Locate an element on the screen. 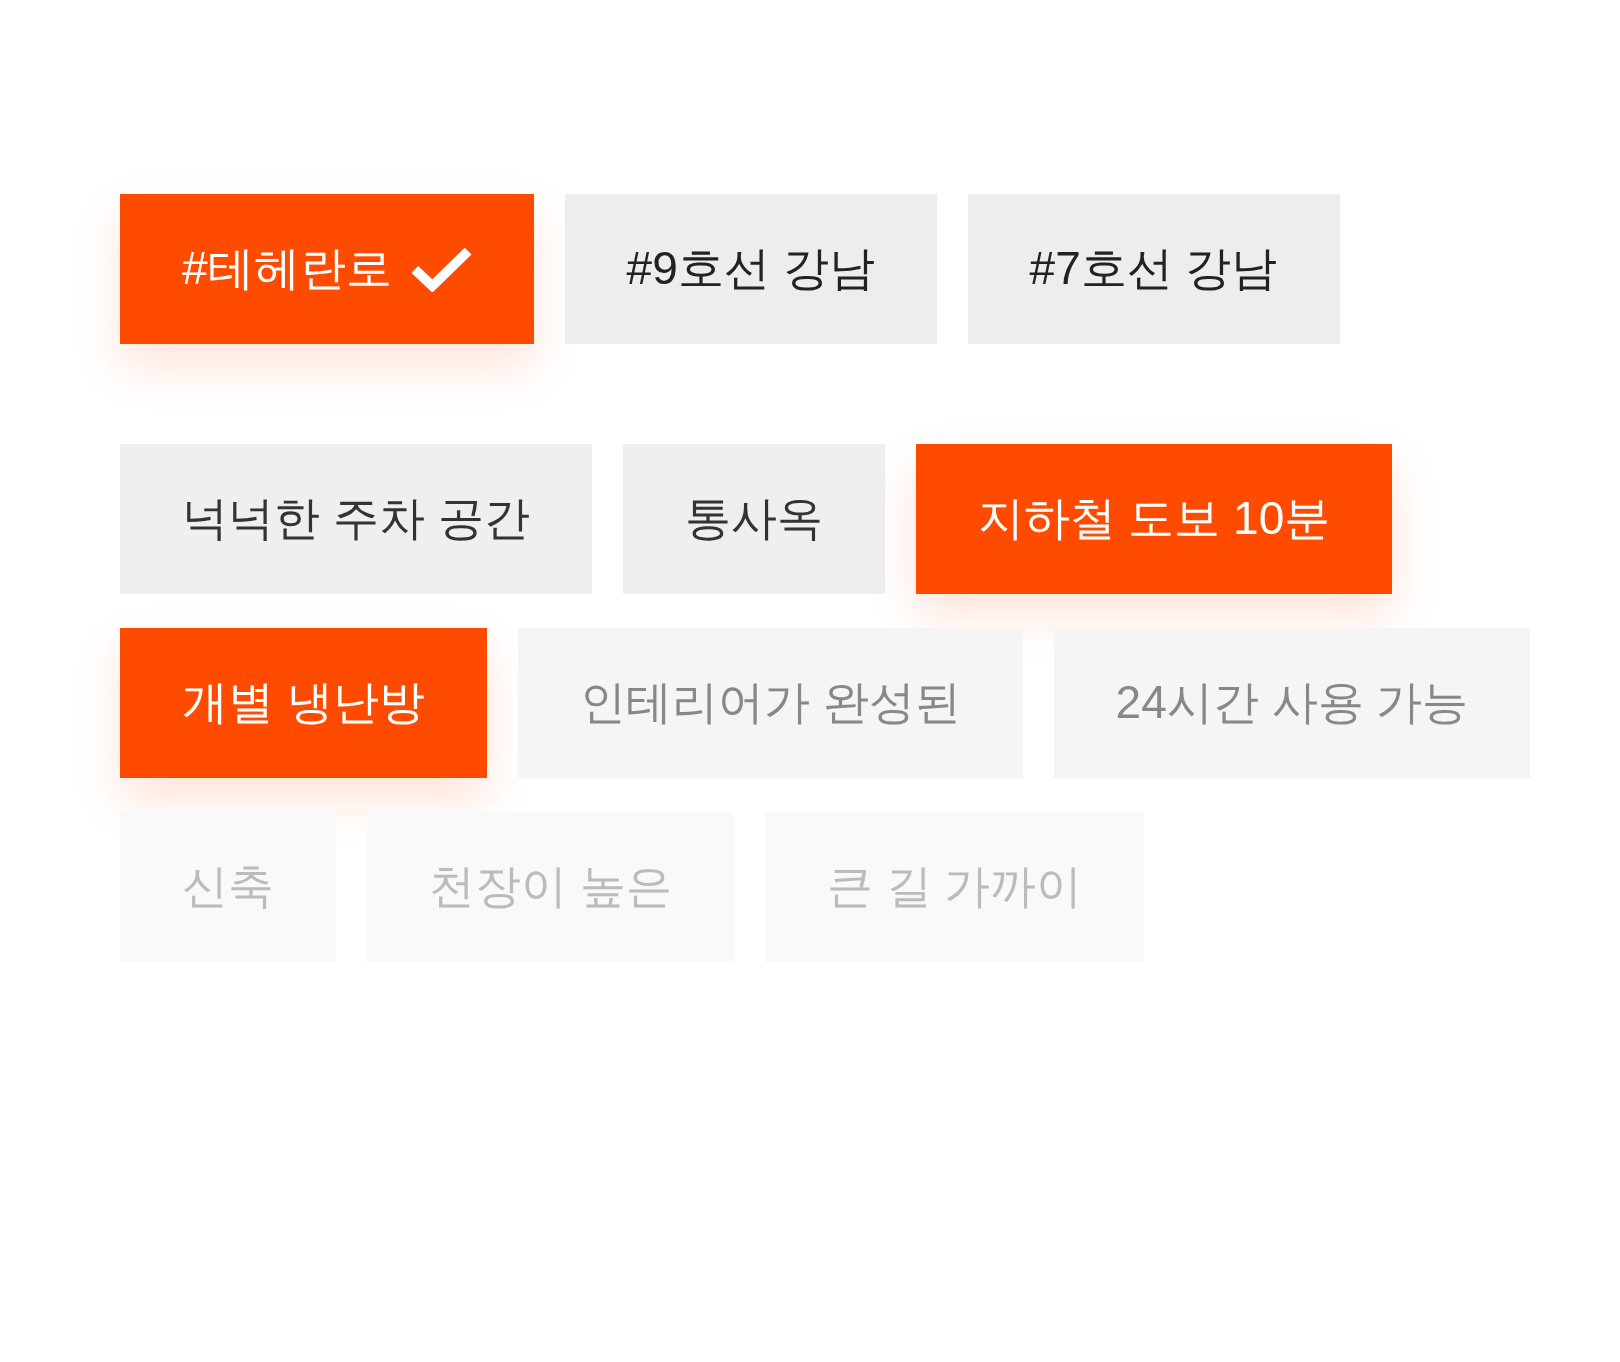 The width and height of the screenshot is (1620, 1362). tag-chip: 개별 냉난방 is located at coordinates (303, 703).